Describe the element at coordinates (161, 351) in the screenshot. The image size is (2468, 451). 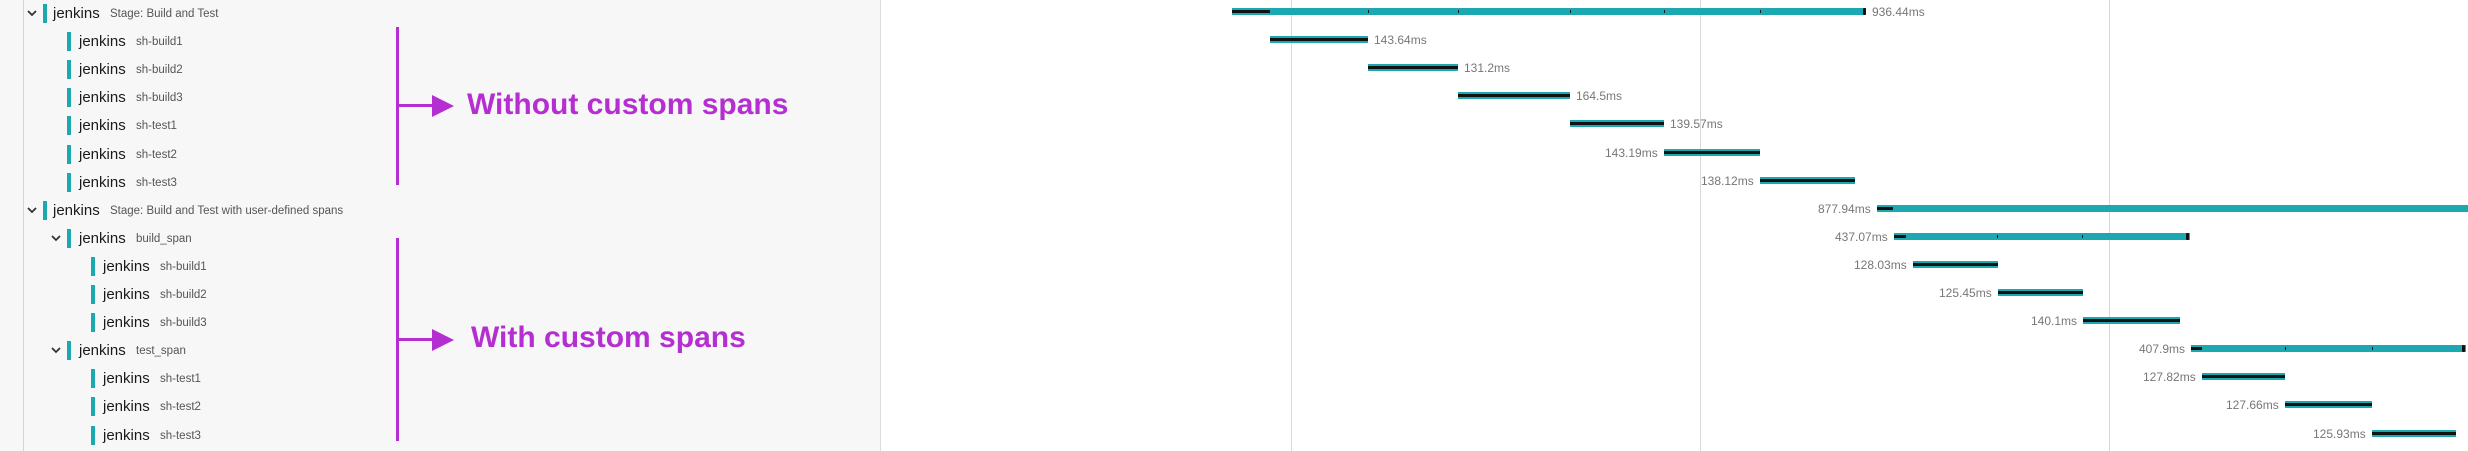
I see `span-operation-name: test_span` at that location.